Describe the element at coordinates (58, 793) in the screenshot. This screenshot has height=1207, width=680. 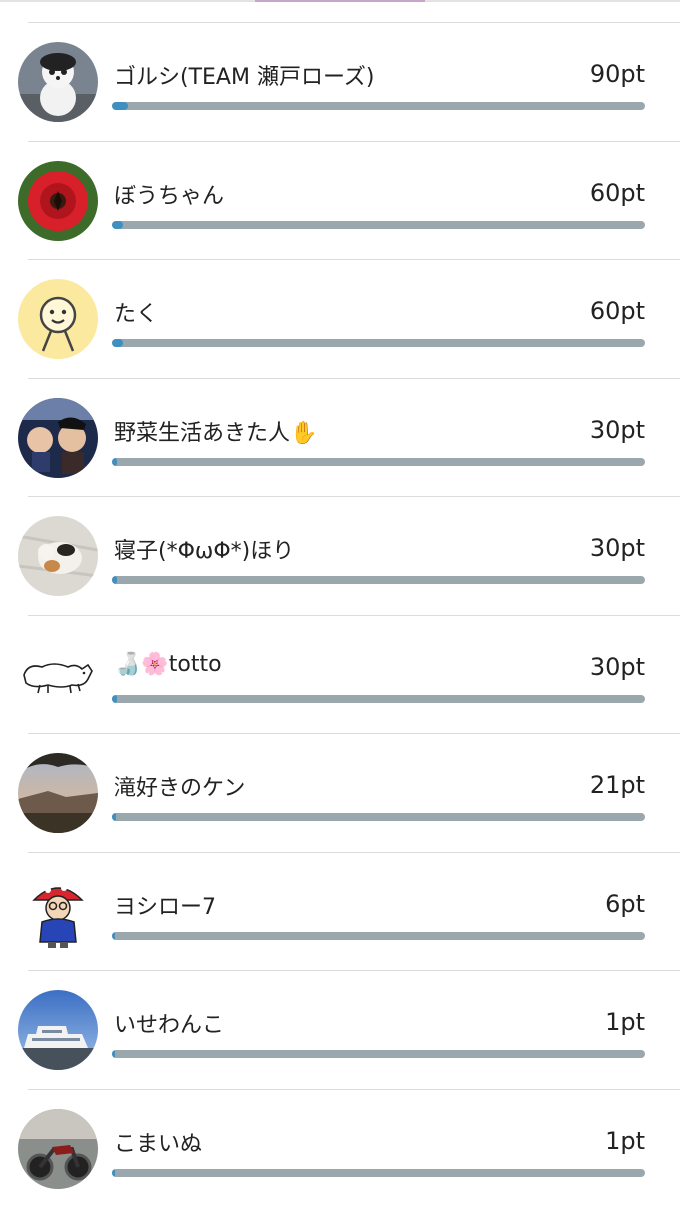
I see `sunset-landscape-avatar-icon` at that location.